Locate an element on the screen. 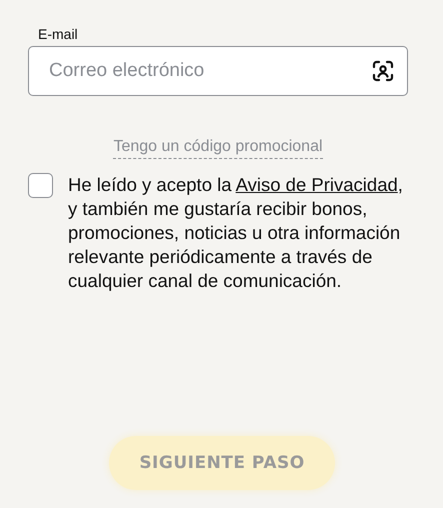 The height and width of the screenshot is (508, 443). field-label: E-mail is located at coordinates (58, 34).